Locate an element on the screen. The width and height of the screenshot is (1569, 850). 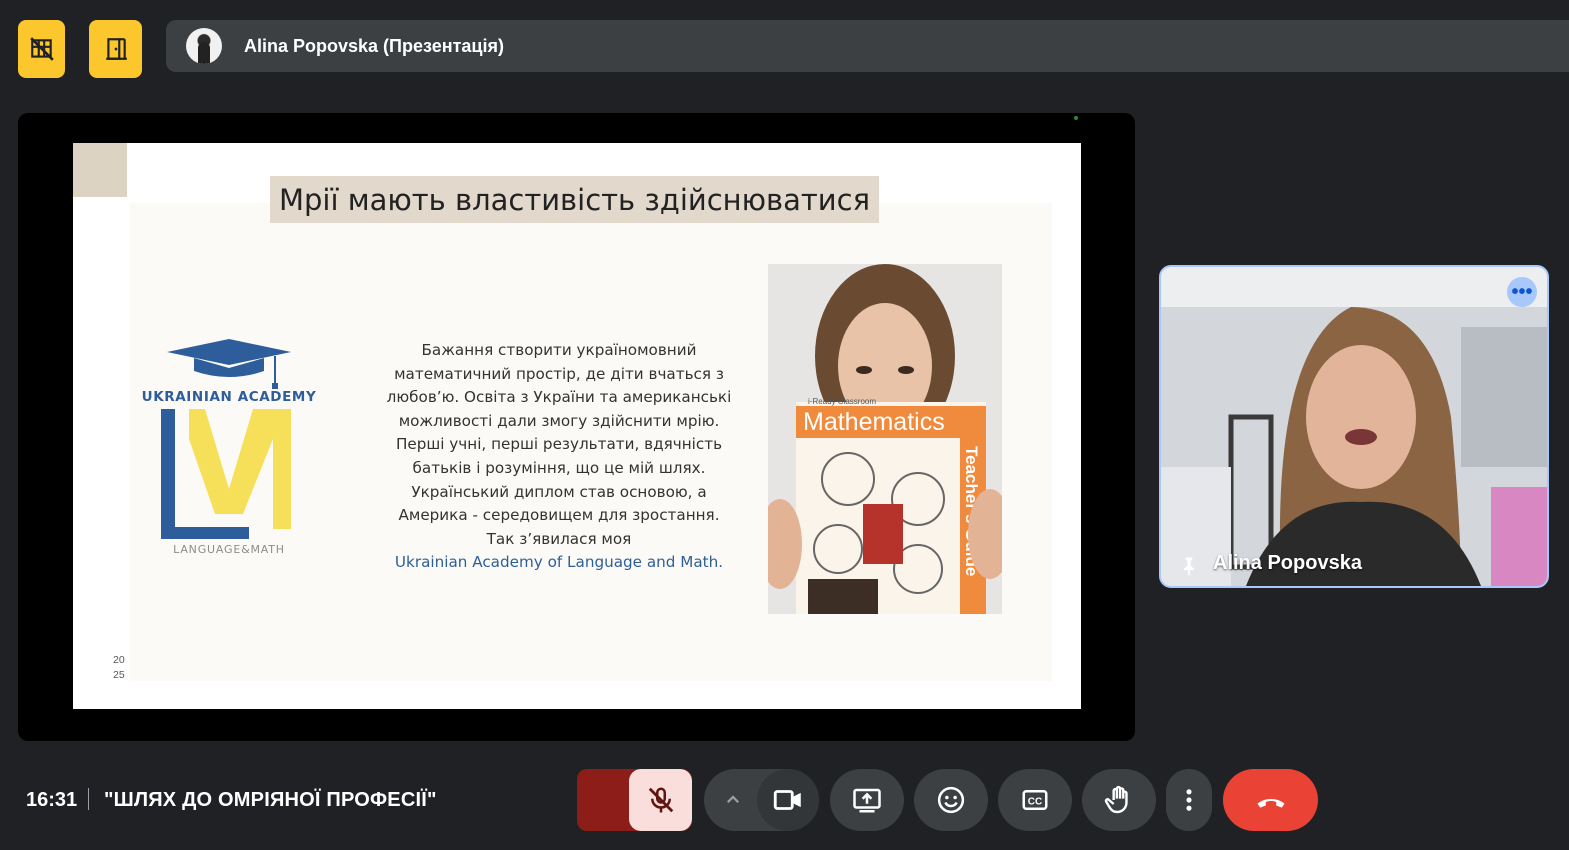
camera-control-group is located at coordinates (761, 800).